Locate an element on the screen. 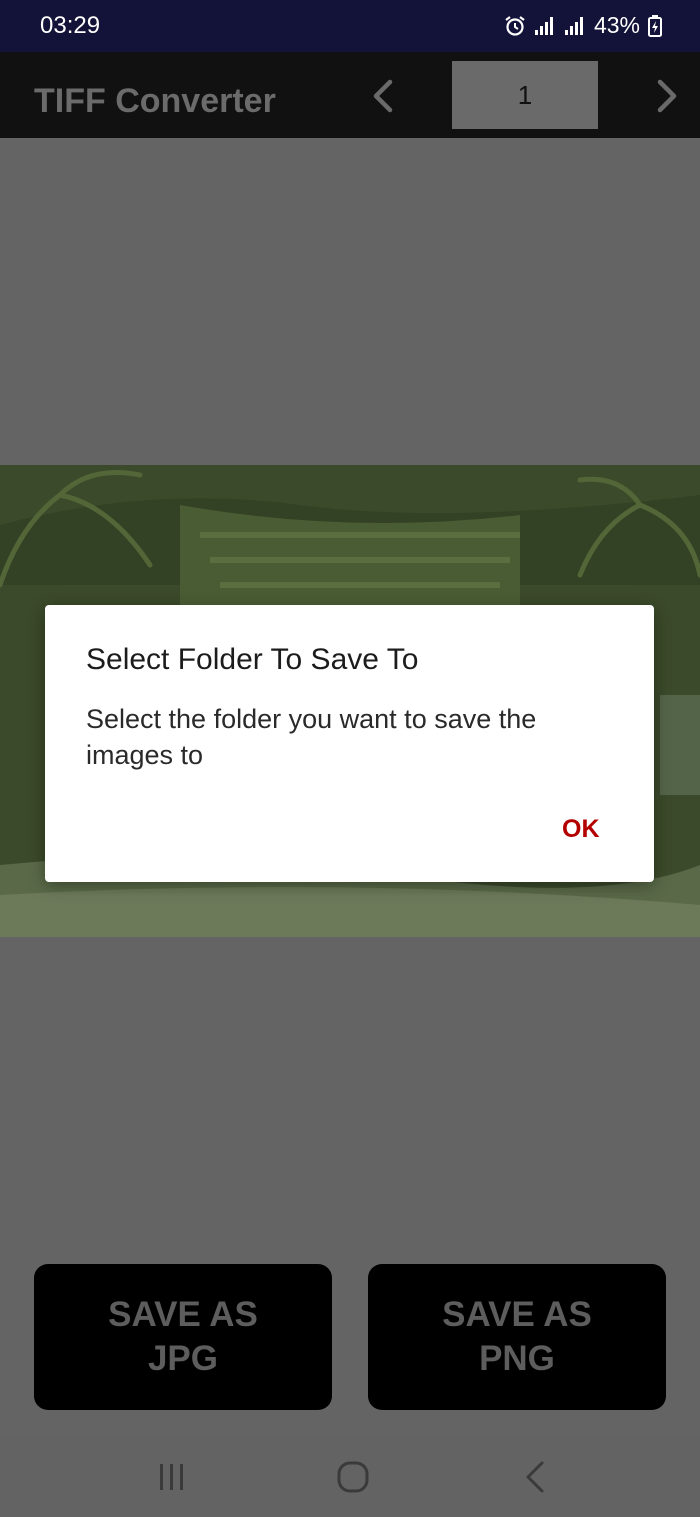 The image size is (700, 1517). status-icons: 43% is located at coordinates (583, 25).